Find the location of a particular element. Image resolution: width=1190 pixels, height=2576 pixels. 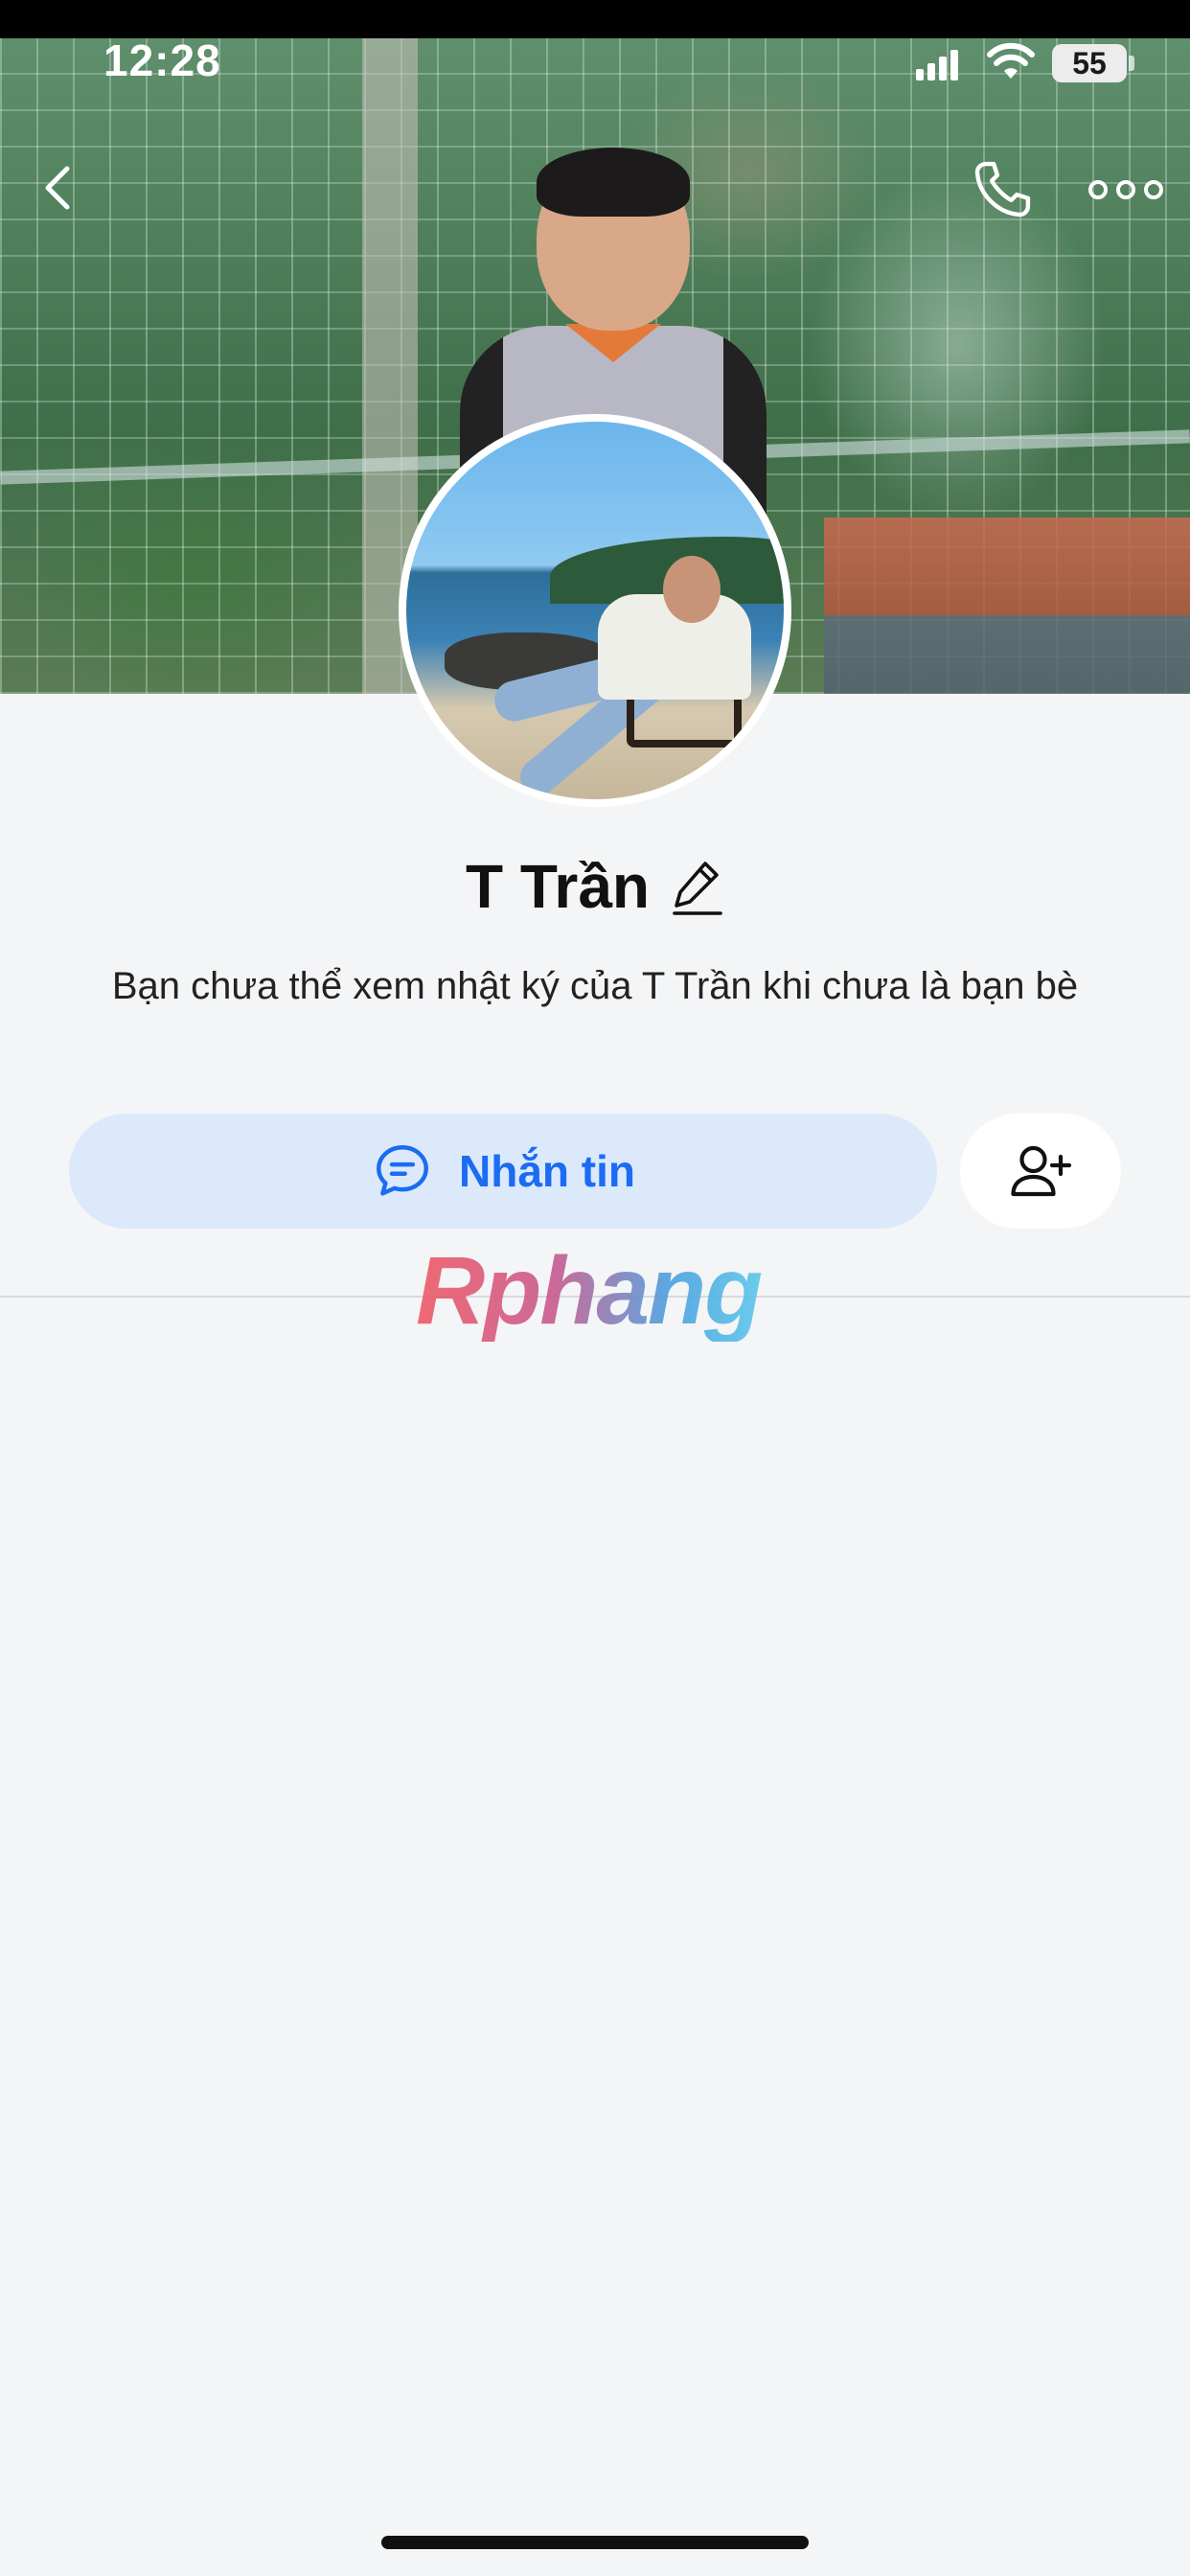

status-time: 12:28 is located at coordinates (162, 60).